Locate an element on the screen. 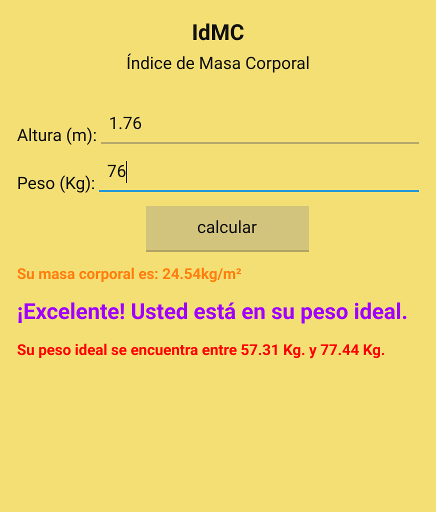  result-text: Su masa corporal es: 24.54kg/m² is located at coordinates (130, 274).